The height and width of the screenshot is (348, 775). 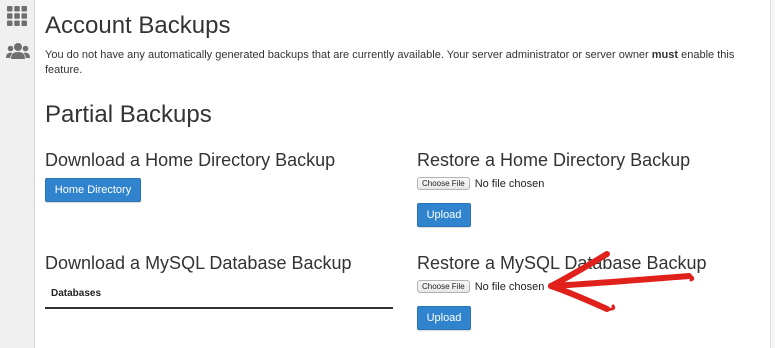 I want to click on download-home-title: Download a Home Directory Backup, so click(x=190, y=160).